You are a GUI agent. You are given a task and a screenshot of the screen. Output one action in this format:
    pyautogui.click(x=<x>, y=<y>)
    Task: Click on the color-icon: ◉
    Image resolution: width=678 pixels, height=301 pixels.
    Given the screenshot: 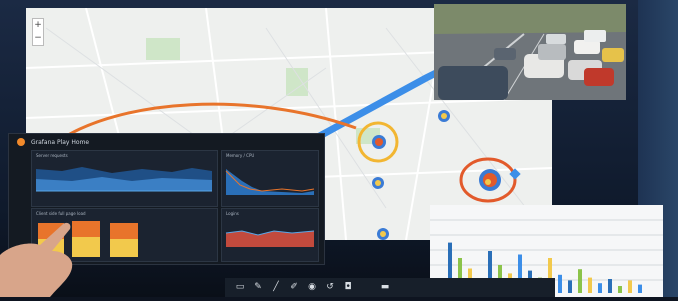 What is the action you would take?
    pyautogui.click(x=312, y=287)
    